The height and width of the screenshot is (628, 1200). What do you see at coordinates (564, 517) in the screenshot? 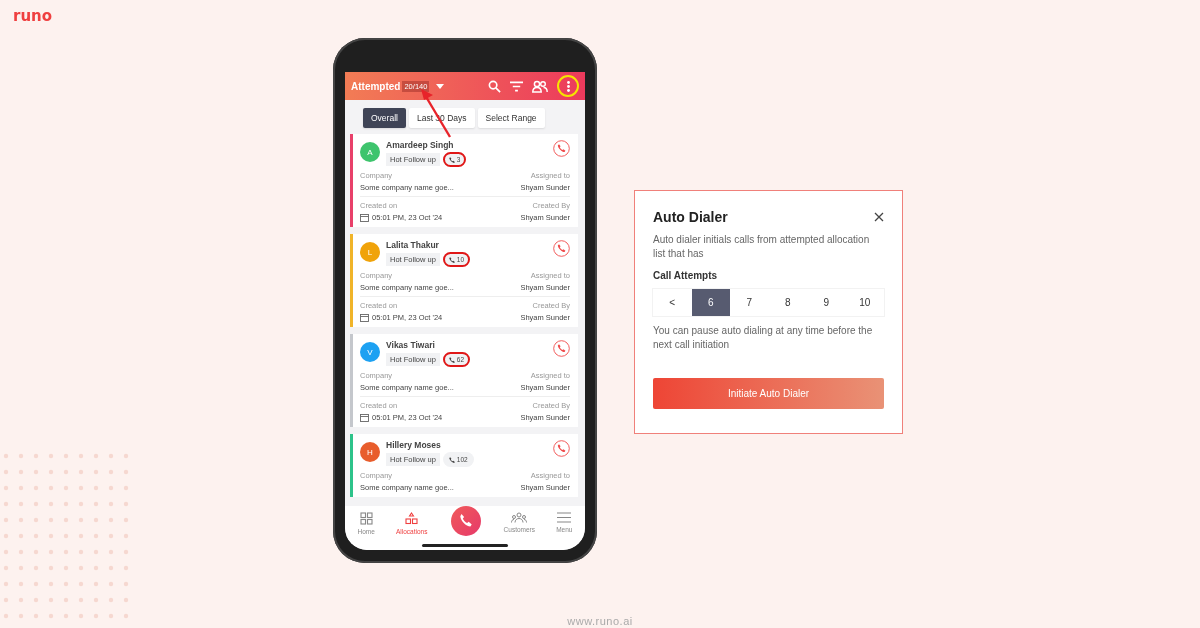
I see `menu-icon` at bounding box center [564, 517].